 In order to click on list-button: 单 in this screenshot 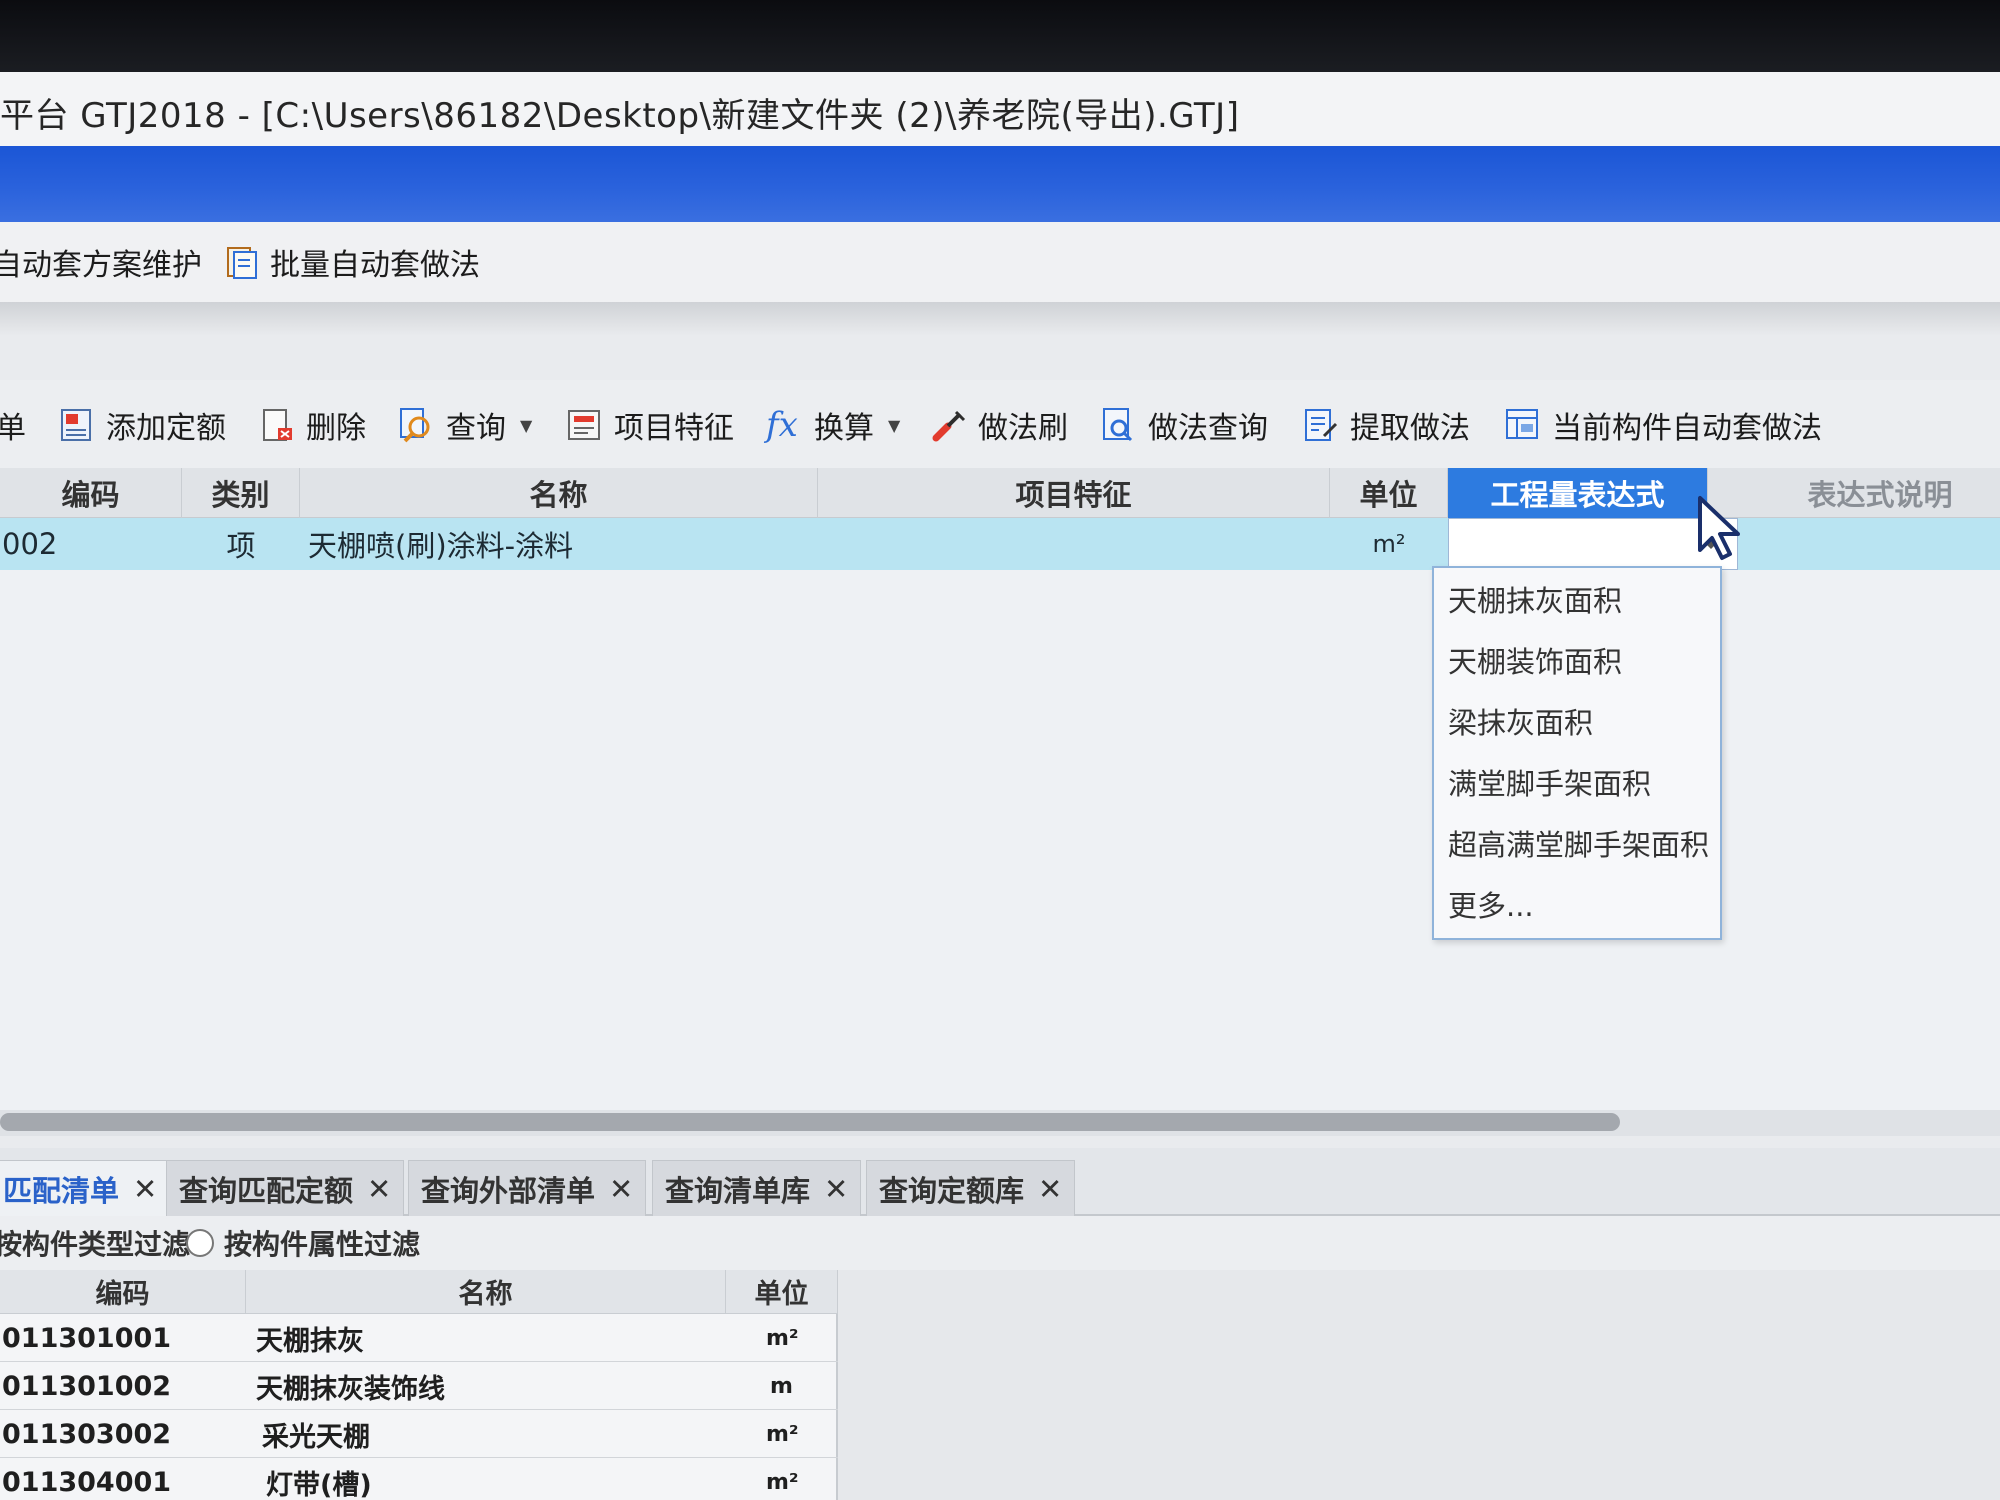, I will do `click(13, 425)`.